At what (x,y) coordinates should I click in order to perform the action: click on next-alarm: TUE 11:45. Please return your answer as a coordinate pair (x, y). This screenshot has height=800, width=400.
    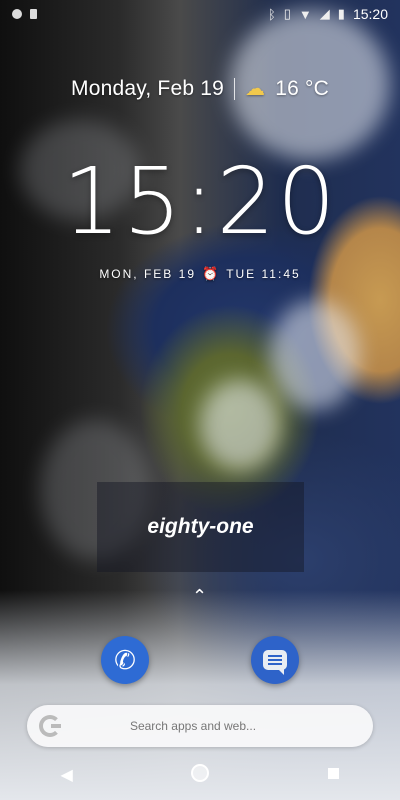
    Looking at the image, I should click on (263, 274).